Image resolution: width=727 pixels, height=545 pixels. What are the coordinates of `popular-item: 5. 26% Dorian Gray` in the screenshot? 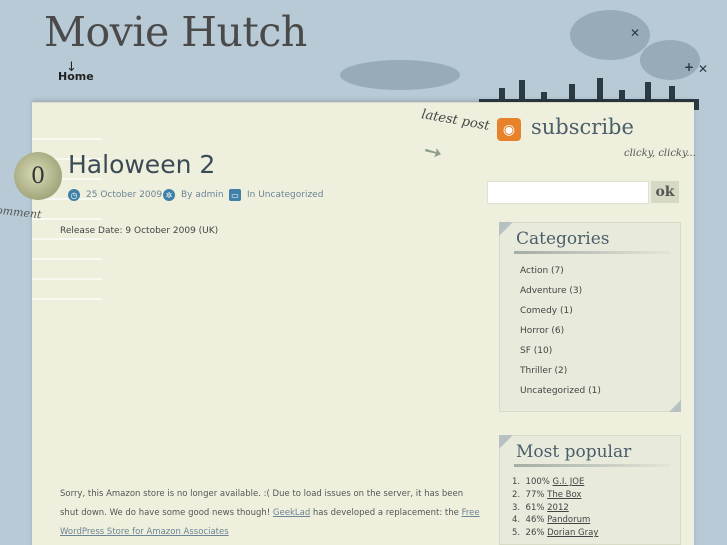 It's located at (555, 533).